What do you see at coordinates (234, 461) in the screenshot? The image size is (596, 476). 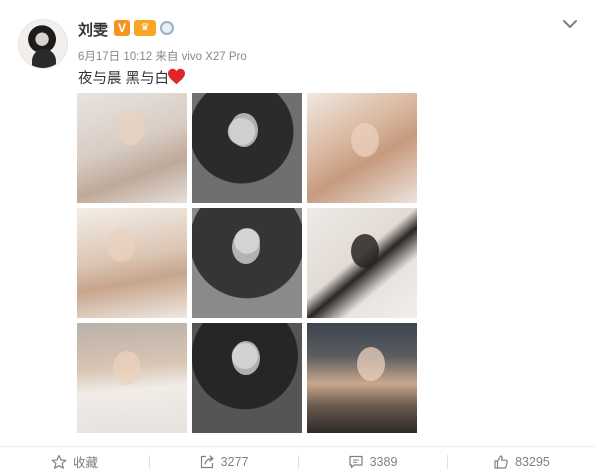 I see `repost-count: 3277` at bounding box center [234, 461].